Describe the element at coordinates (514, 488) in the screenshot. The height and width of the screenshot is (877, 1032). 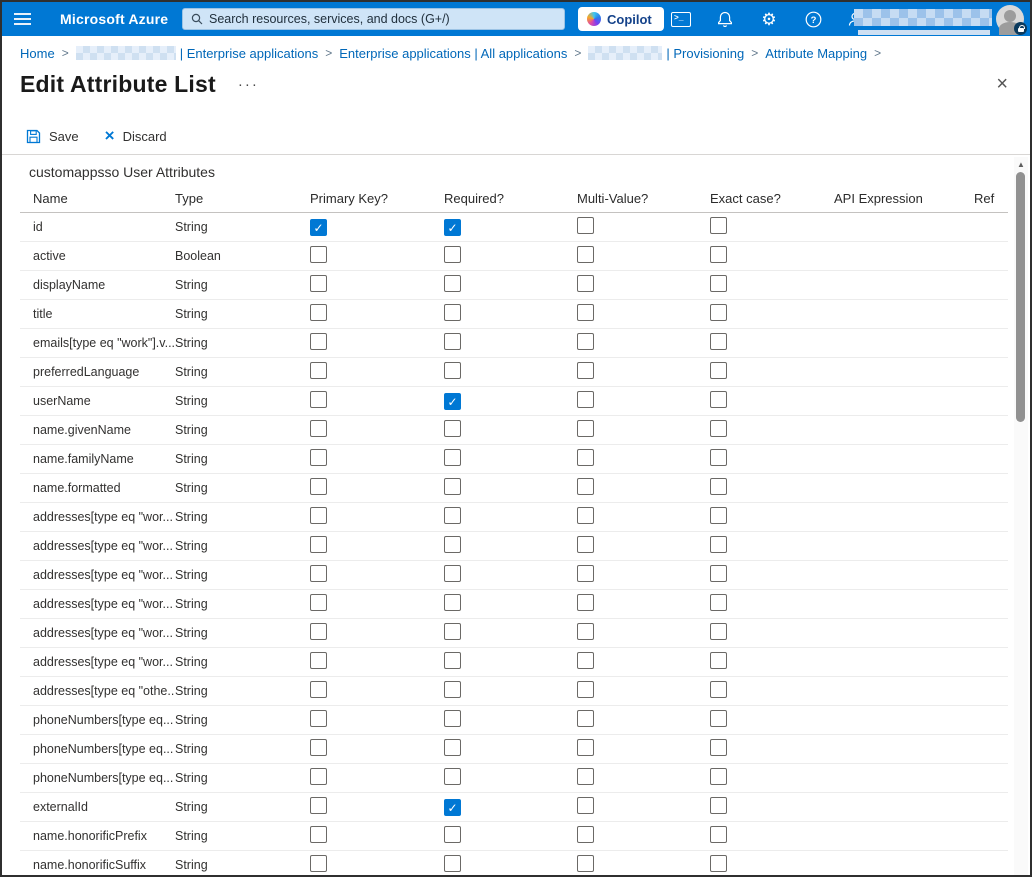
I see `table-row: name.formatted String` at that location.